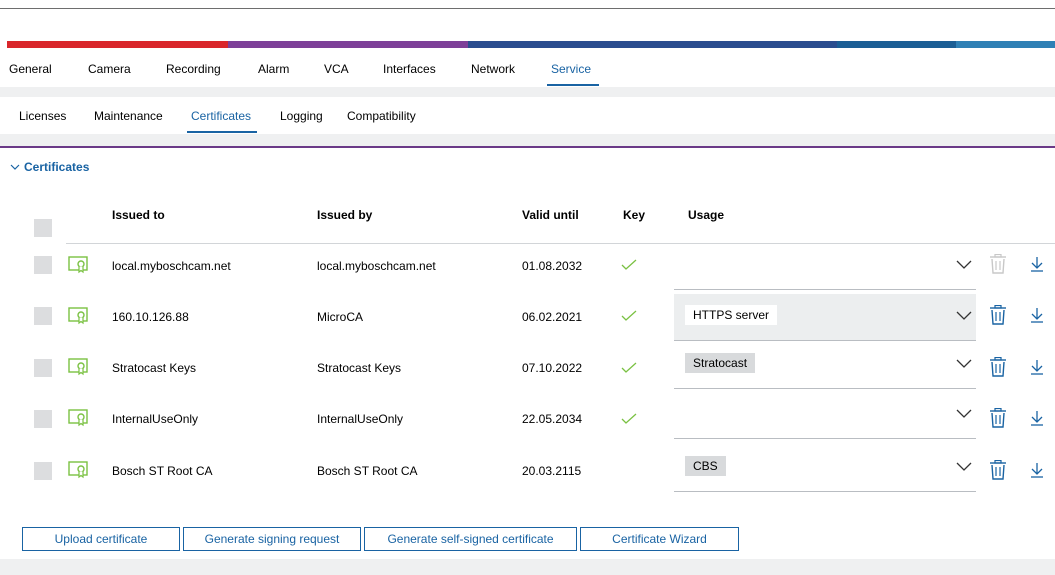 The height and width of the screenshot is (575, 1055). Describe the element at coordinates (376, 266) in the screenshot. I see `issued-by: local.myboschcam.net` at that location.